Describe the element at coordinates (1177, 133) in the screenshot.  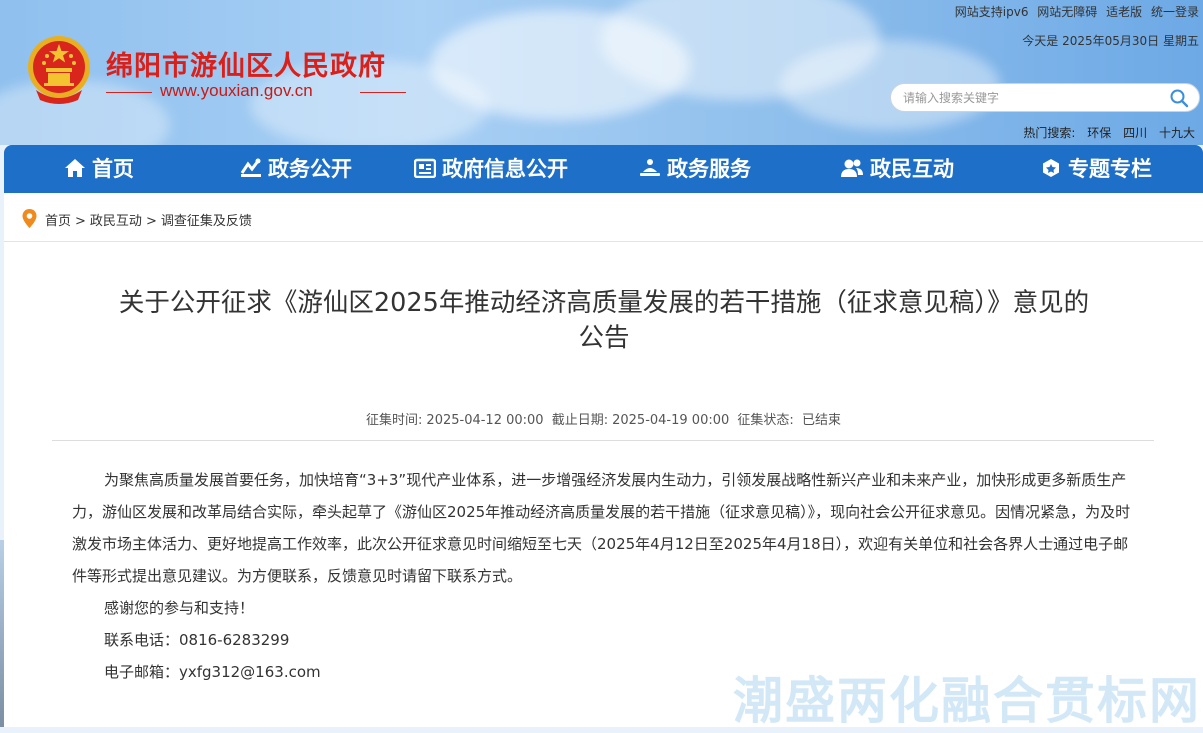
I see `hot-search-item: 十九大` at that location.